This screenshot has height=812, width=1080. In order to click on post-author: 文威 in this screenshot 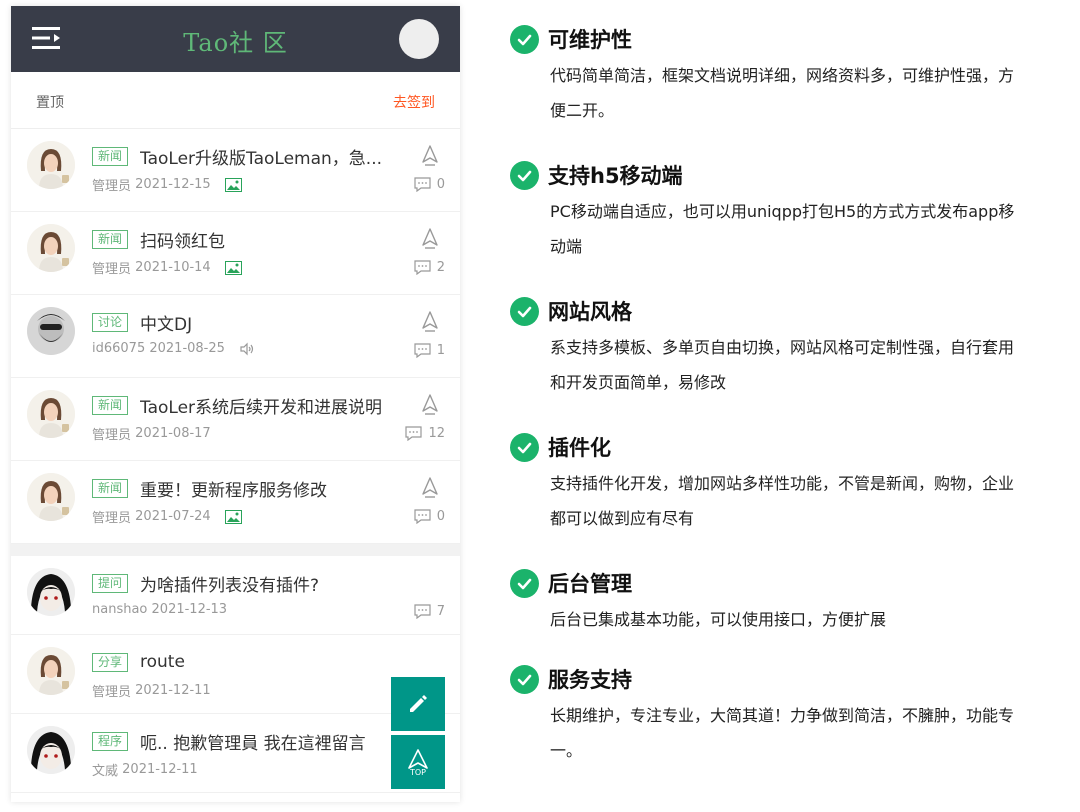, I will do `click(105, 771)`.